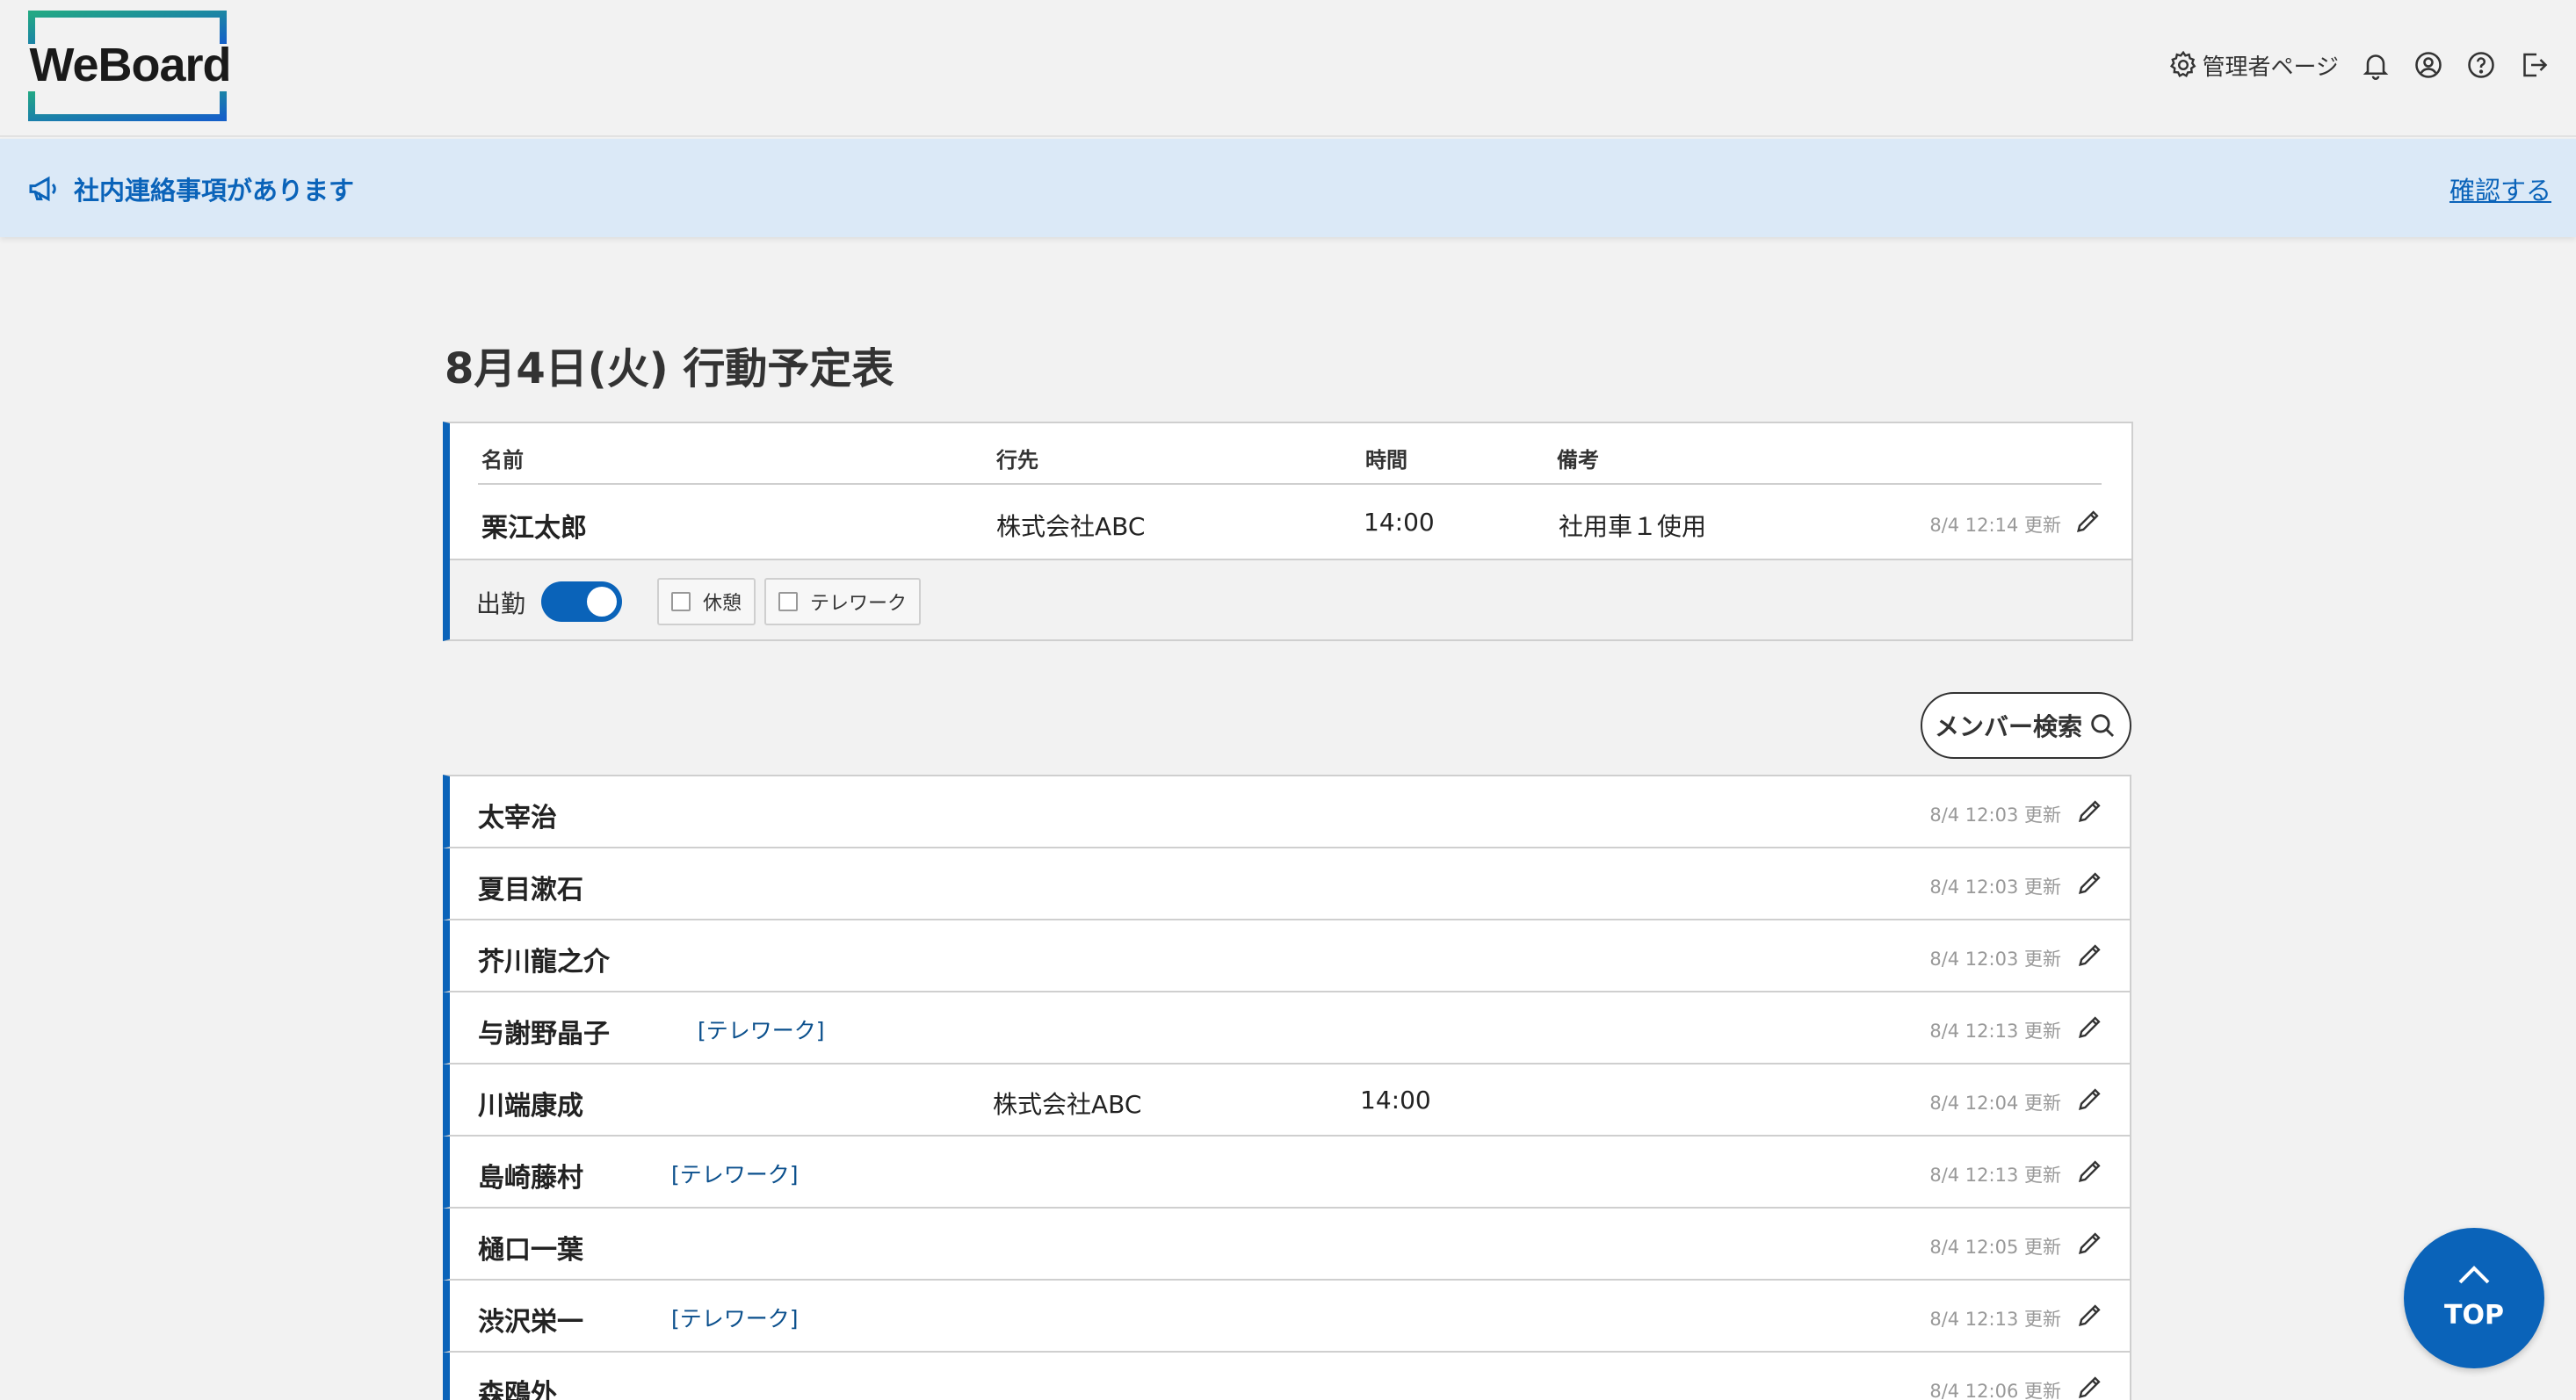 This screenshot has height=1400, width=2576. Describe the element at coordinates (1287, 1376) in the screenshot. I see `member-row: 森鴎外 8/4 12:06 更新` at that location.